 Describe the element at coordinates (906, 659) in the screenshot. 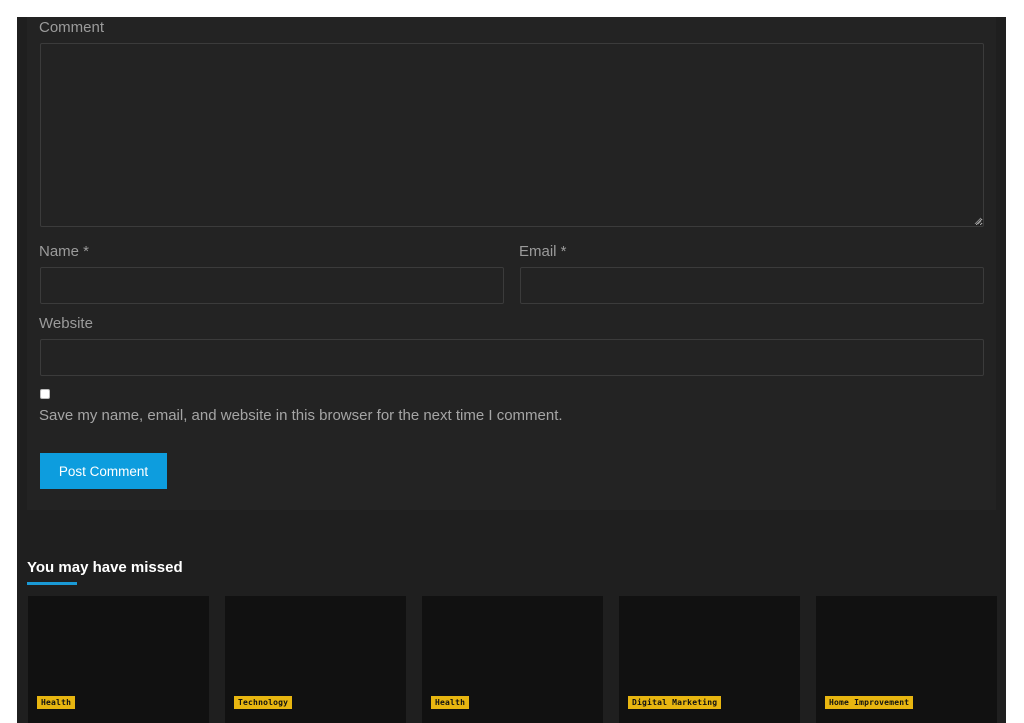

I see `post-card: Home Improvement` at that location.